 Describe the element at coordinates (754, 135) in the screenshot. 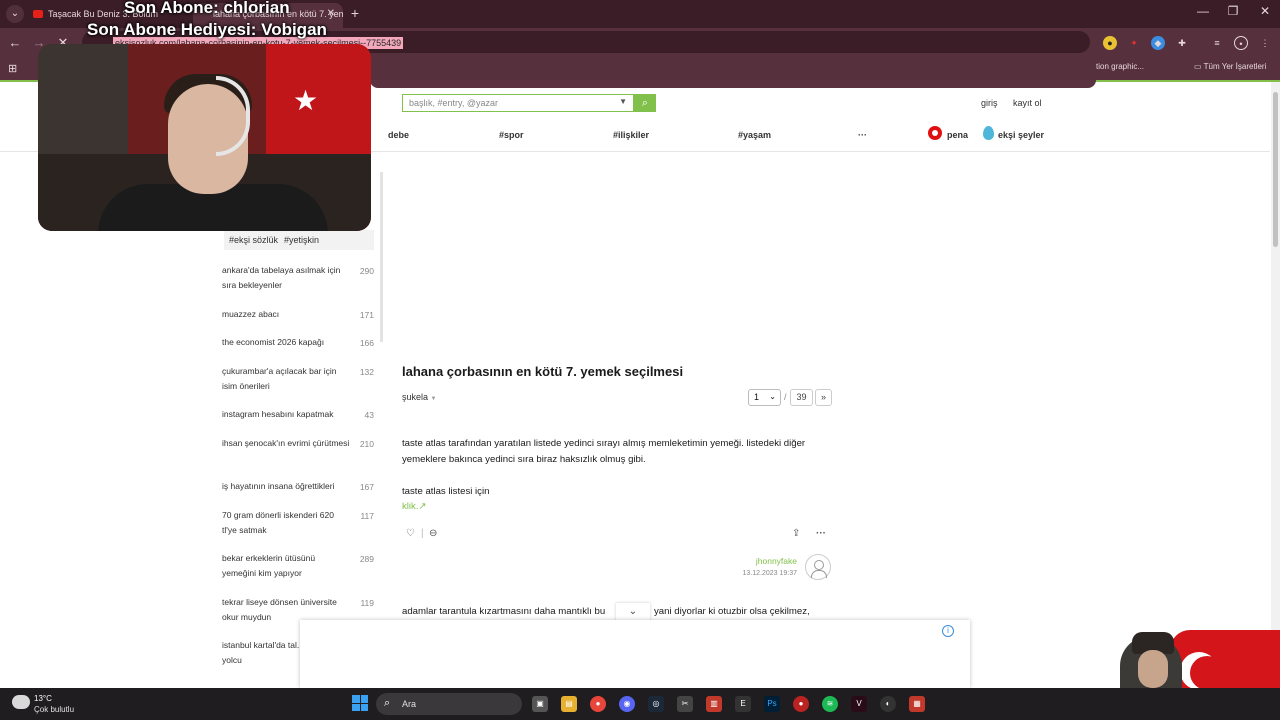

I see `nav-yasam: #yaşam` at that location.